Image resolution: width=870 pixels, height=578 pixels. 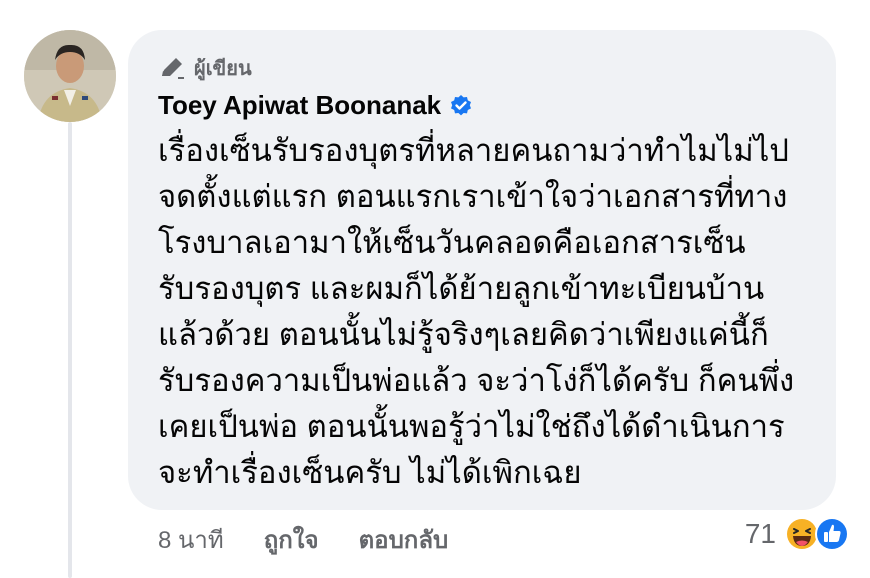 What do you see at coordinates (223, 69) in the screenshot?
I see `author-badge-label: ผู้เขียน` at bounding box center [223, 69].